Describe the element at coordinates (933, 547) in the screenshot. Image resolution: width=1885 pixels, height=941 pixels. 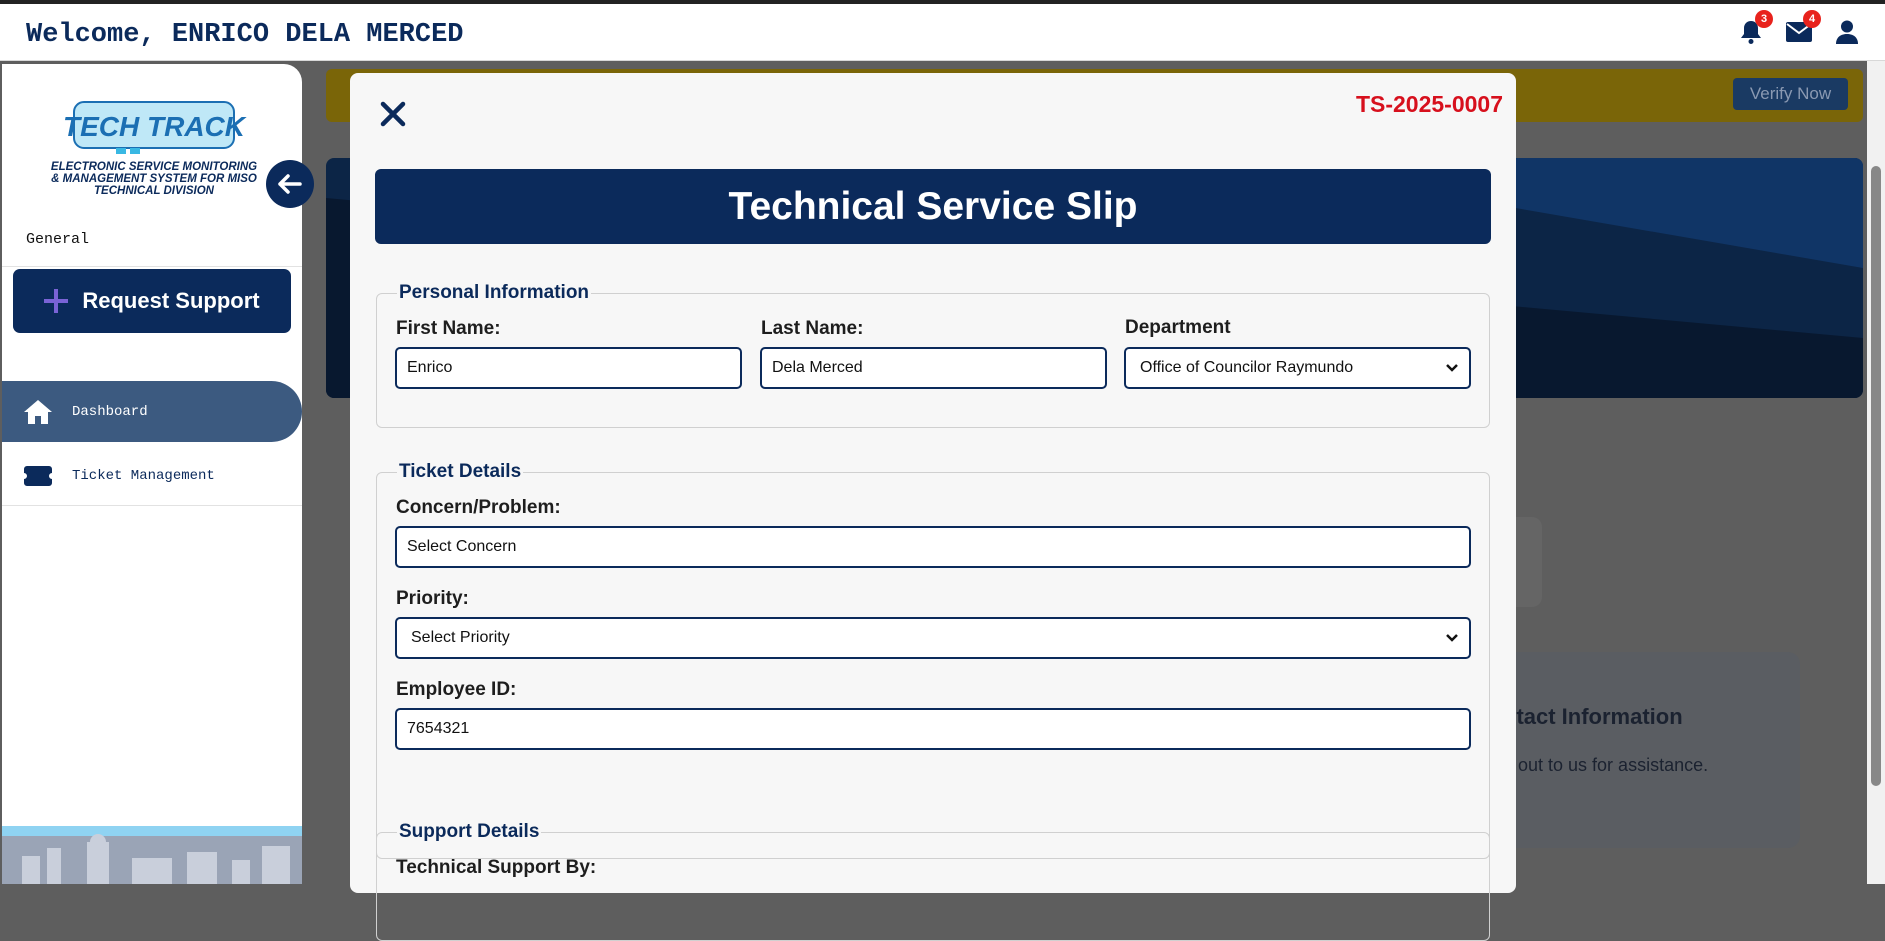
I see `concern-field: Select Concern` at that location.